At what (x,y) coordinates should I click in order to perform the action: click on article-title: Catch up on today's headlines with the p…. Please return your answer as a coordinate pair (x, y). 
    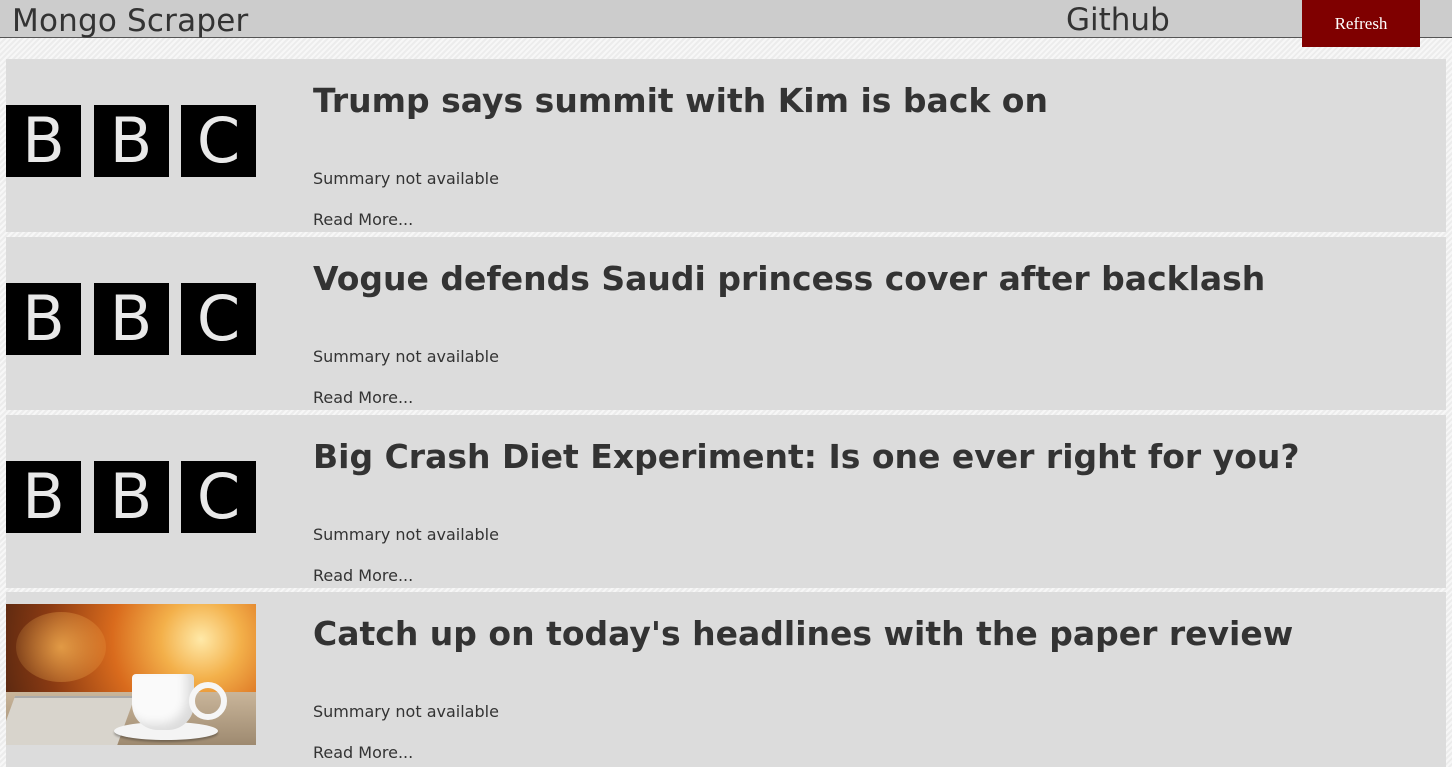
    Looking at the image, I should click on (803, 633).